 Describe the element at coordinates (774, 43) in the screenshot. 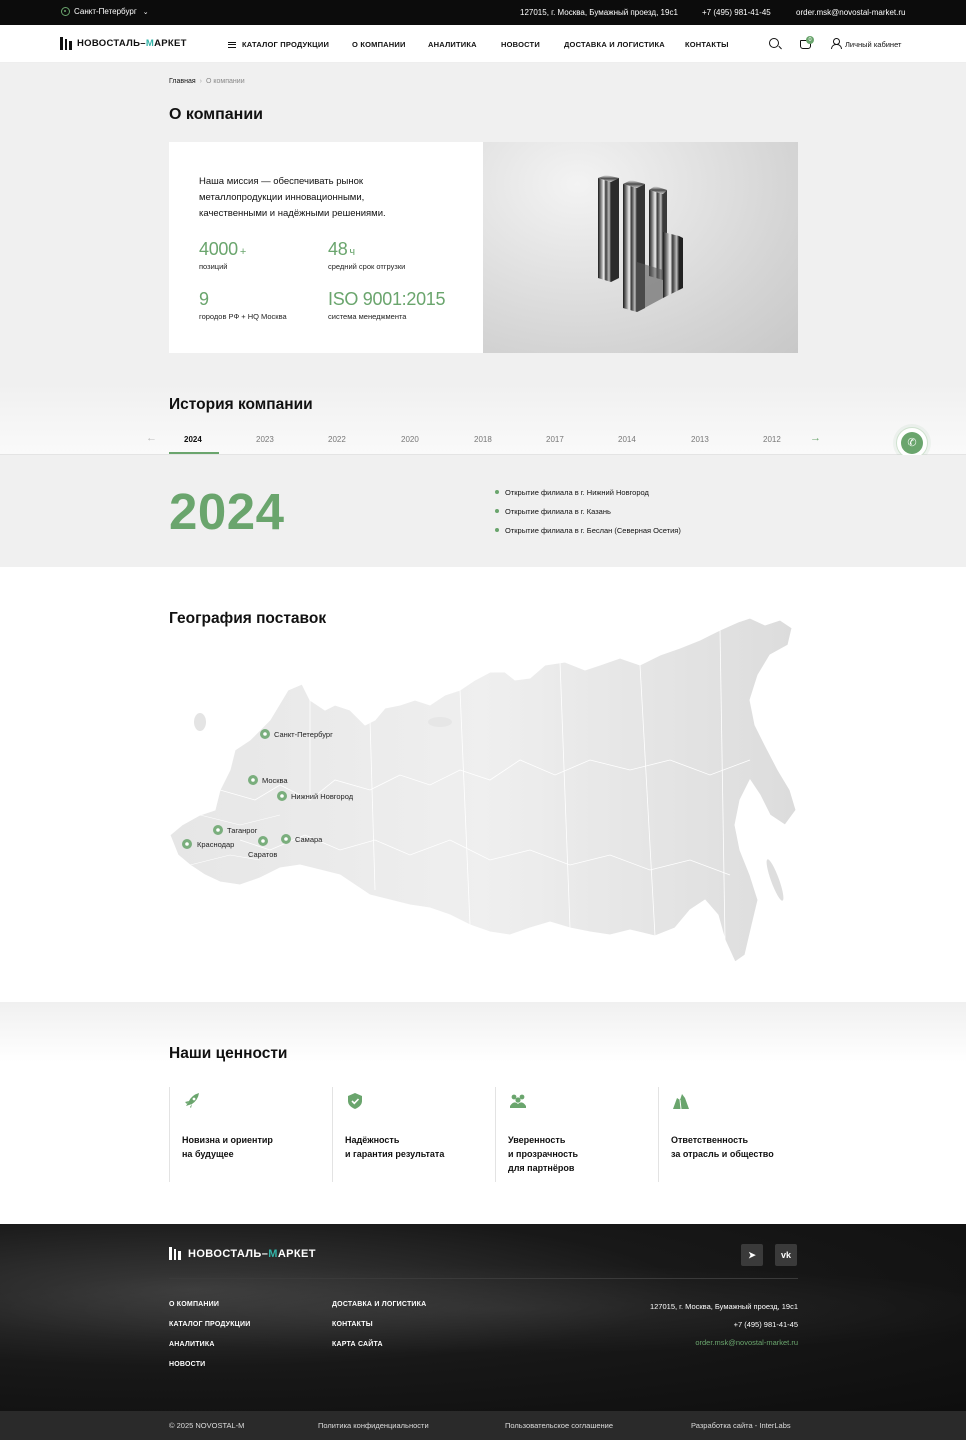

I see `search-icon` at that location.